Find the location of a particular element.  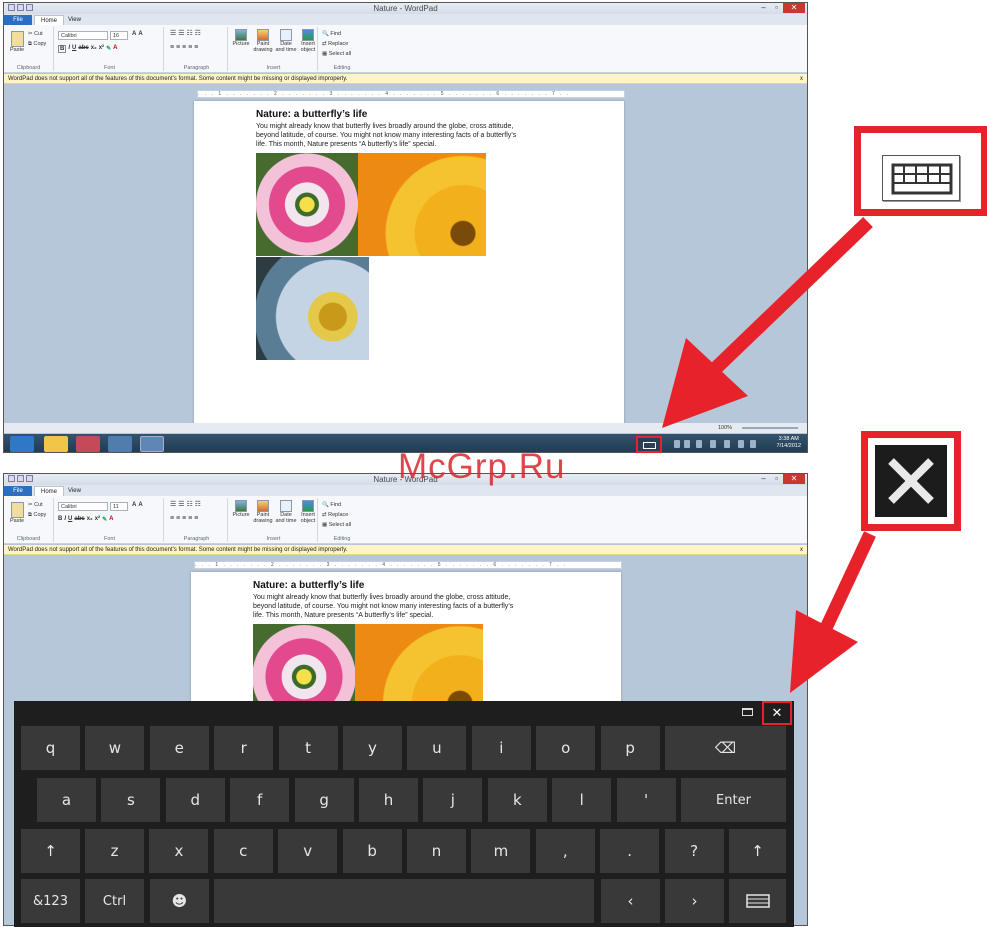

arrow-to-keyboard-tray is located at coordinates (767, 322).